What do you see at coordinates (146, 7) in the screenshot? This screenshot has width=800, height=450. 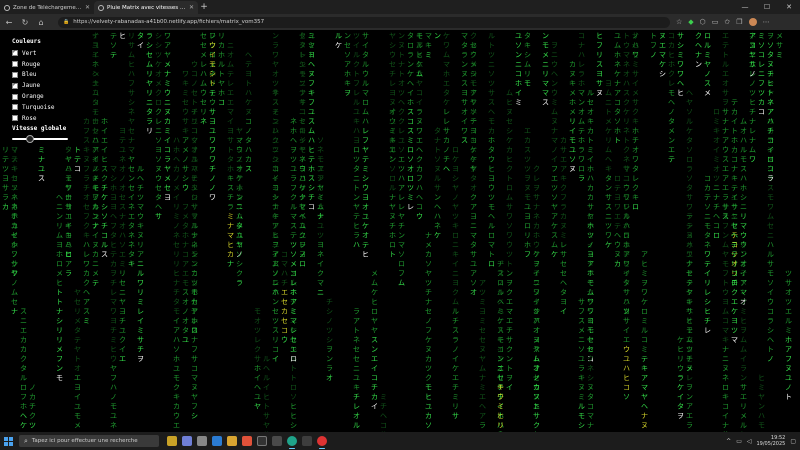 I see `tab-matrix-rain: Pluie Matrix avec vitesses par lig… ✕` at bounding box center [146, 7].